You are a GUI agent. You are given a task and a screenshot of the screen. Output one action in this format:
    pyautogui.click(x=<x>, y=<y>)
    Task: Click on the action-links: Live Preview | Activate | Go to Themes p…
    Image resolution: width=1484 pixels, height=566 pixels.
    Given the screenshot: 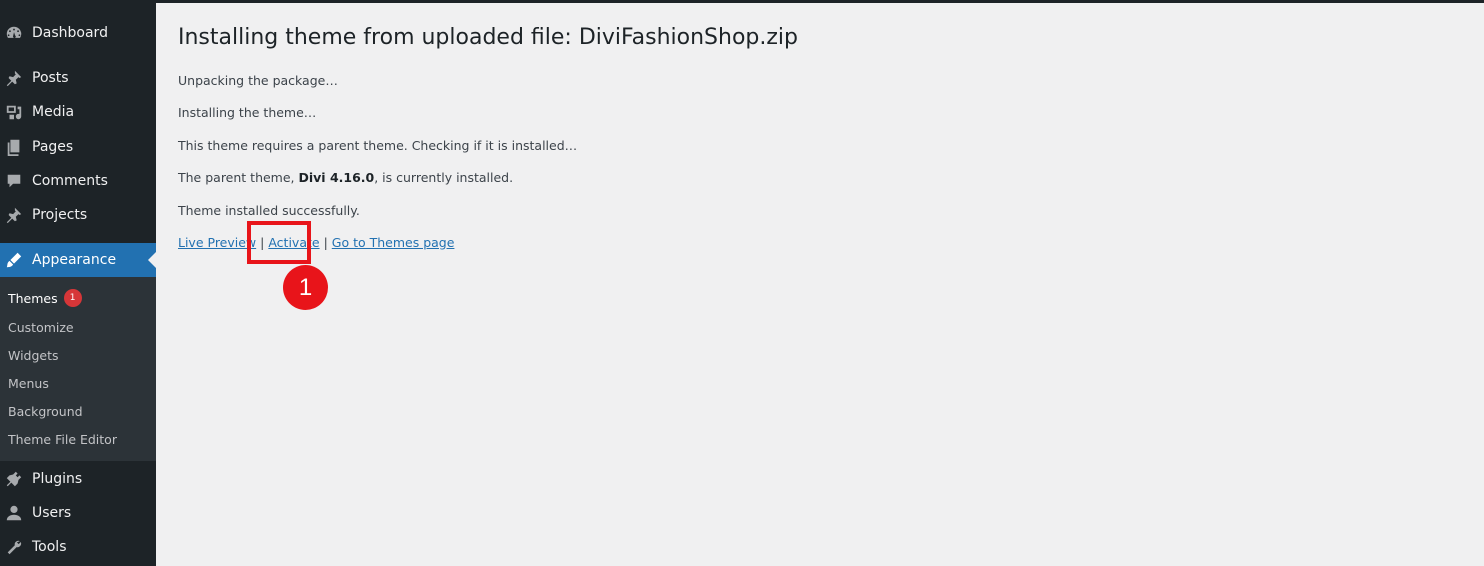 What is the action you would take?
    pyautogui.click(x=316, y=242)
    